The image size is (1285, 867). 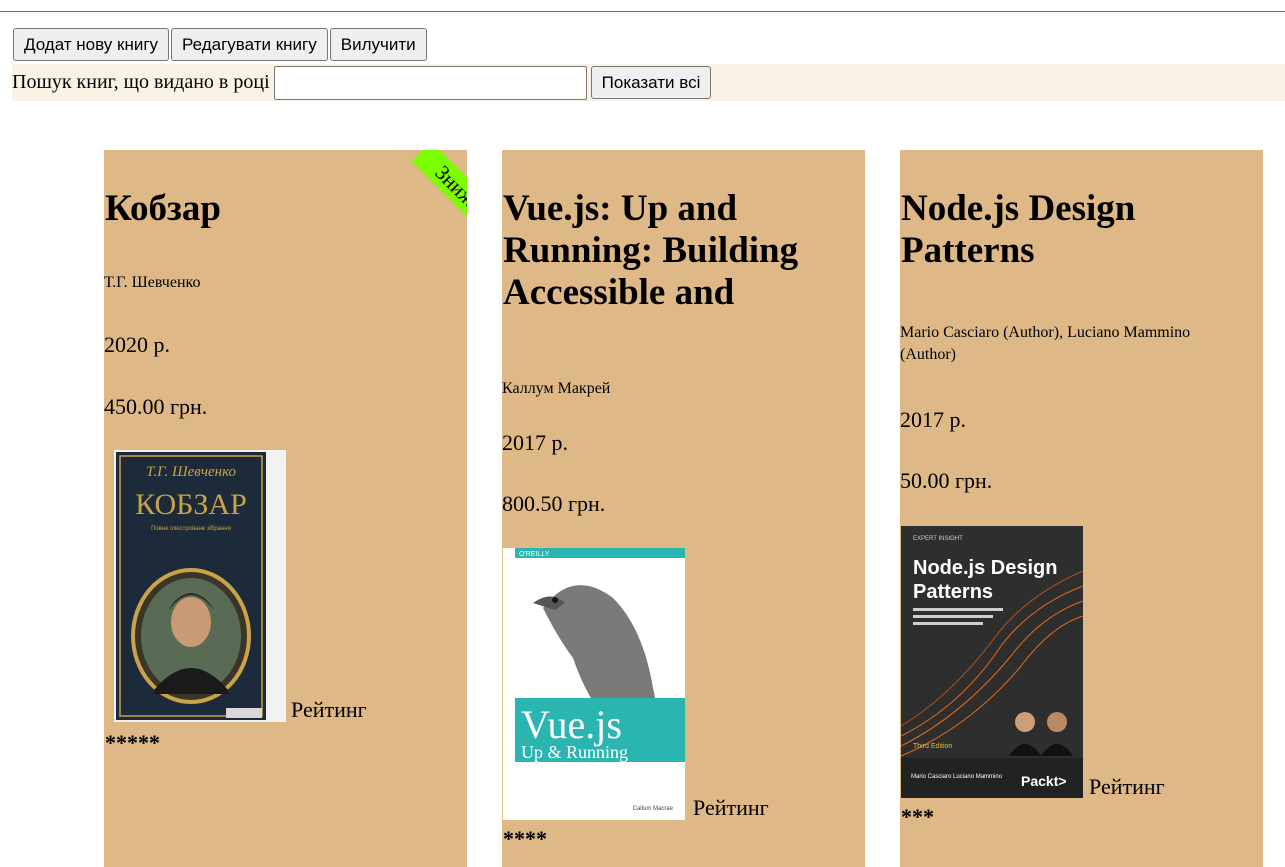 What do you see at coordinates (957, 777) in the screenshot?
I see `cover-authors-text: Mario Casciaro Luciano Mammino` at bounding box center [957, 777].